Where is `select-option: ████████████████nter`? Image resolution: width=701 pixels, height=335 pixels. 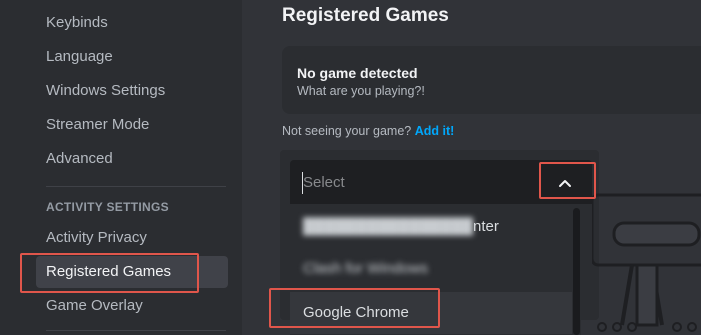 select-option: ████████████████nter is located at coordinates (431, 227).